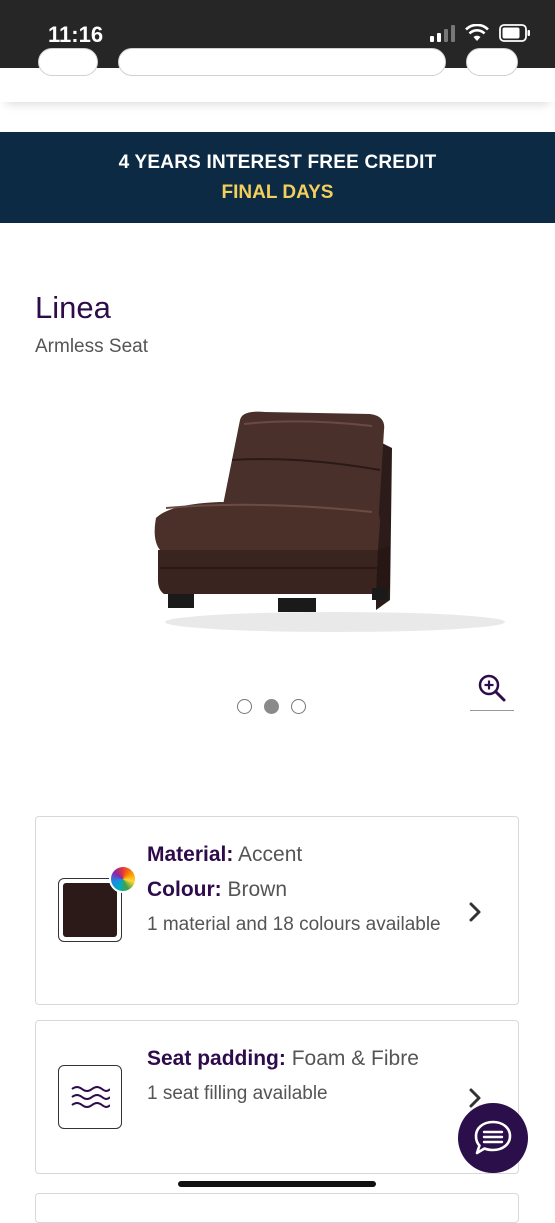 The width and height of the screenshot is (555, 1223). What do you see at coordinates (184, 889) in the screenshot?
I see `colour-label: Colour:` at bounding box center [184, 889].